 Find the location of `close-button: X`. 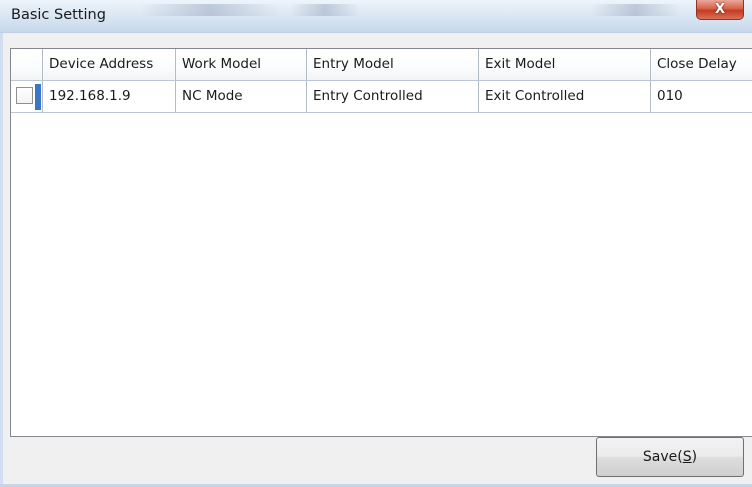

close-button: X is located at coordinates (720, 10).